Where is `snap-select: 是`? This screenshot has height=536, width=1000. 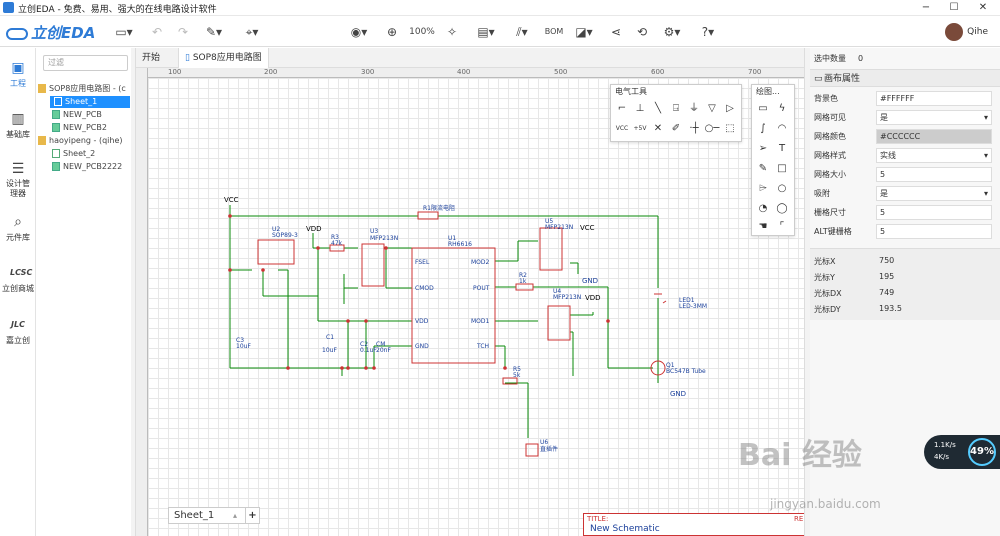 snap-select: 是 is located at coordinates (934, 193).